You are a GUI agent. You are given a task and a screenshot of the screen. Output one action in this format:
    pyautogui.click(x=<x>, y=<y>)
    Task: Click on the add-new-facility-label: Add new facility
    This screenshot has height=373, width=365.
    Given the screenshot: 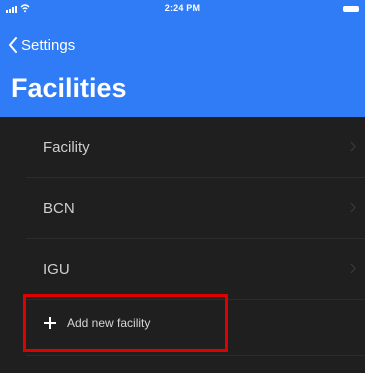 What is the action you would take?
    pyautogui.click(x=109, y=323)
    